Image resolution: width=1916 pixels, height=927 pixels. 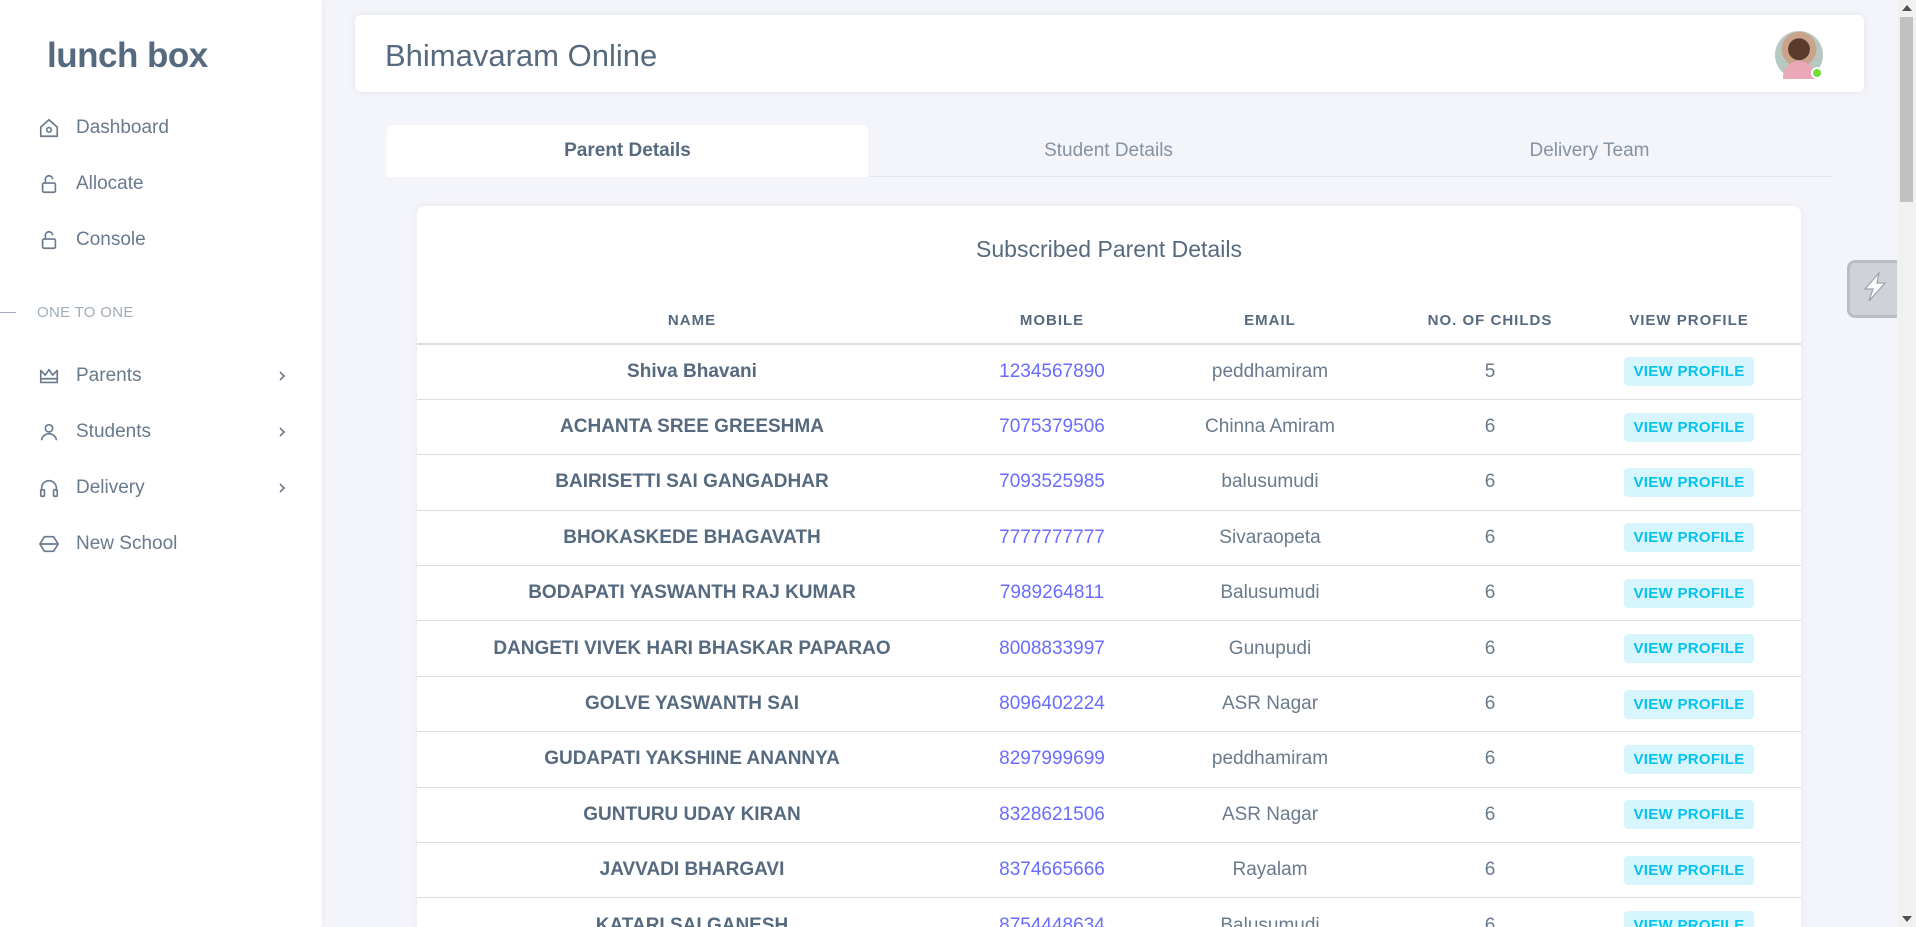 What do you see at coordinates (1589, 151) in the screenshot?
I see `tab-delivery-team: Delivery Team` at bounding box center [1589, 151].